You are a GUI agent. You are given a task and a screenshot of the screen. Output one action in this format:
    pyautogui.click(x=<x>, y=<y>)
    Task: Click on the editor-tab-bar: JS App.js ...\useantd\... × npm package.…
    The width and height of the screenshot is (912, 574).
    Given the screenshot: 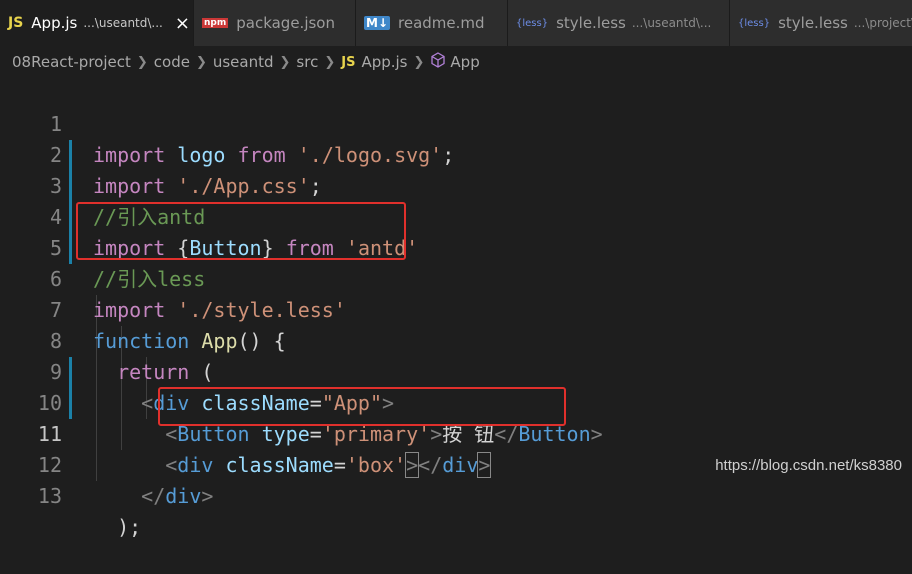 What is the action you would take?
    pyautogui.click(x=456, y=23)
    